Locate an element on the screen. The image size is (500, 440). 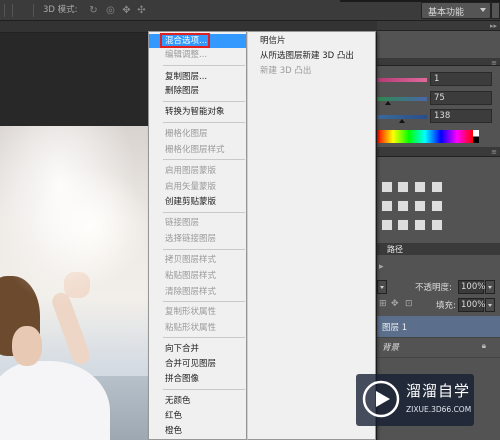
tab-paths: 路径 is located at coordinates (395, 249).